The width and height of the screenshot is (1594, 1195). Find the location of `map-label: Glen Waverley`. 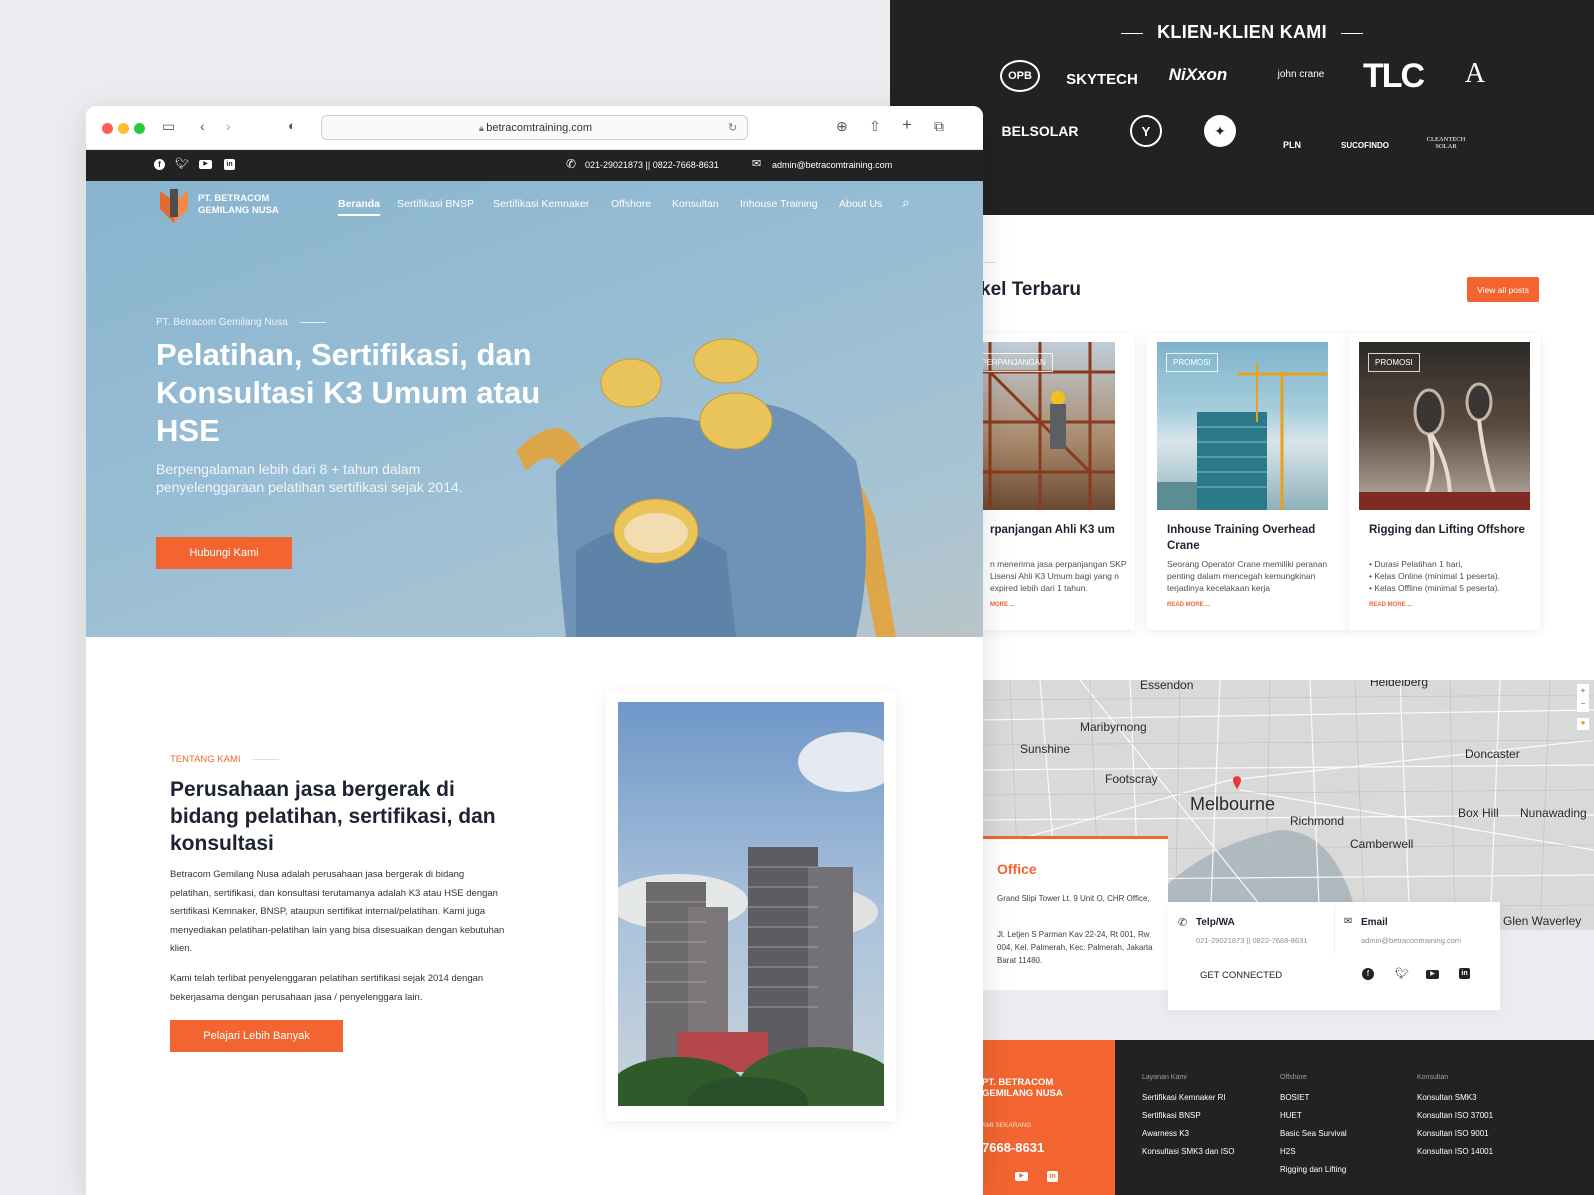

map-label: Glen Waverley is located at coordinates (1542, 921).